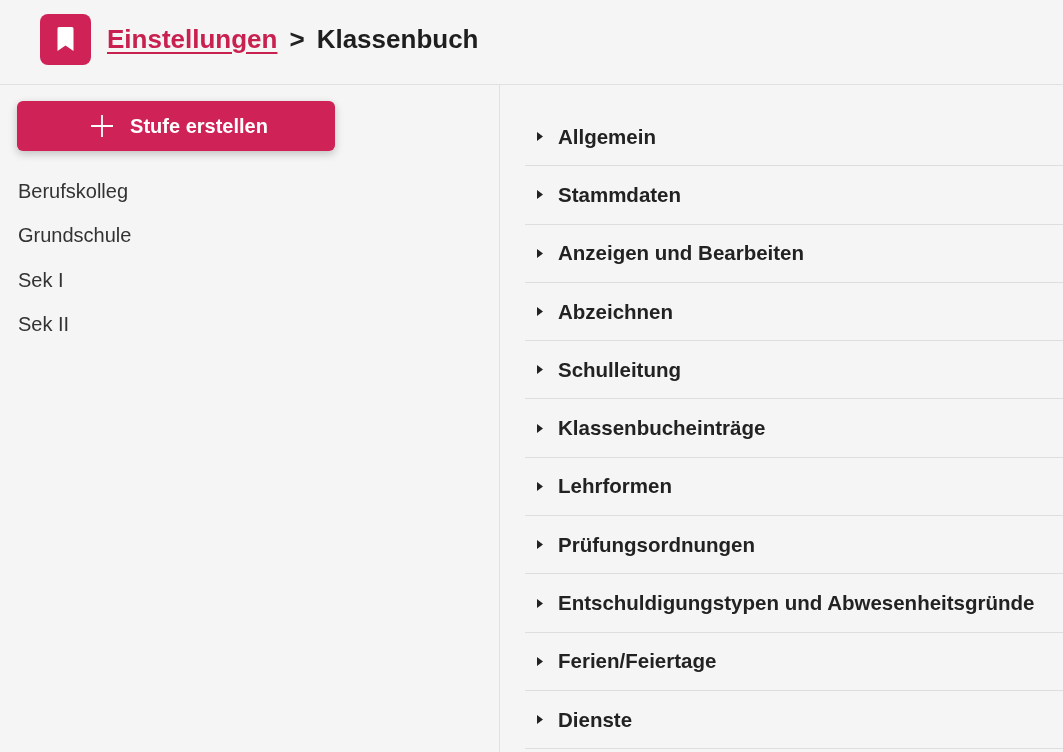  Describe the element at coordinates (76, 235) in the screenshot. I see `sidebar-item: Grundschule` at that location.